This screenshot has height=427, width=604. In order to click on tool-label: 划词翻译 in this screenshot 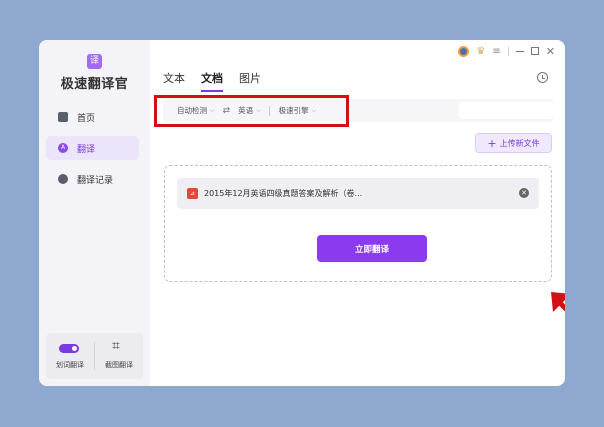, I will do `click(70, 365)`.